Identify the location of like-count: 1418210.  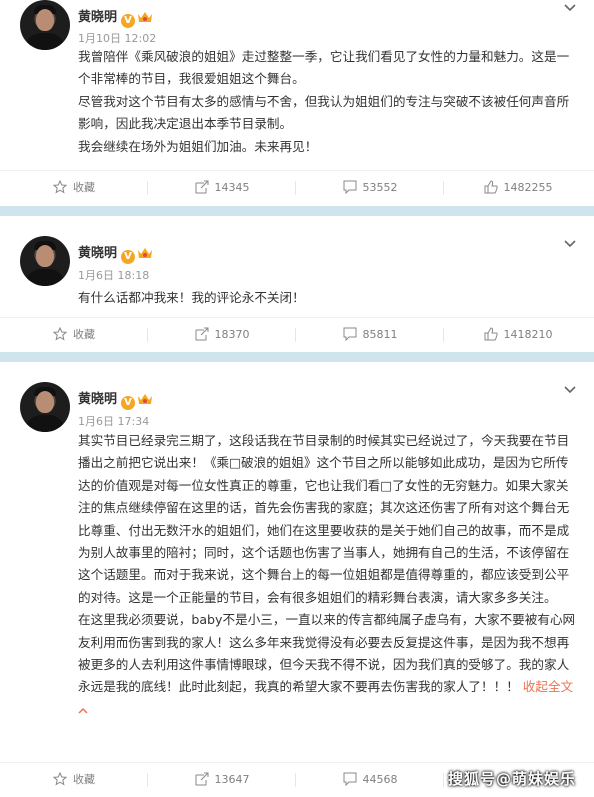
(528, 334).